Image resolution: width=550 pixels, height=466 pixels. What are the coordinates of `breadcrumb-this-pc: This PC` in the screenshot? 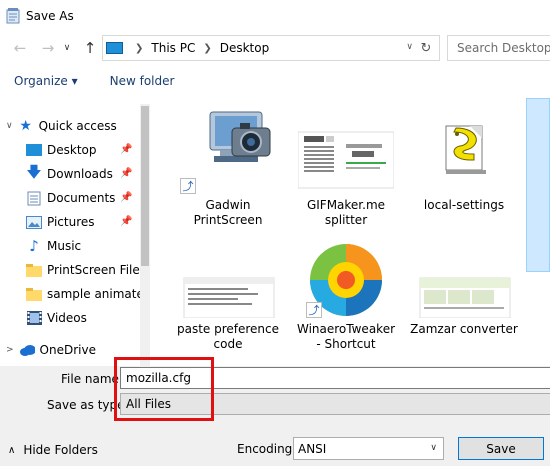 It's located at (173, 48).